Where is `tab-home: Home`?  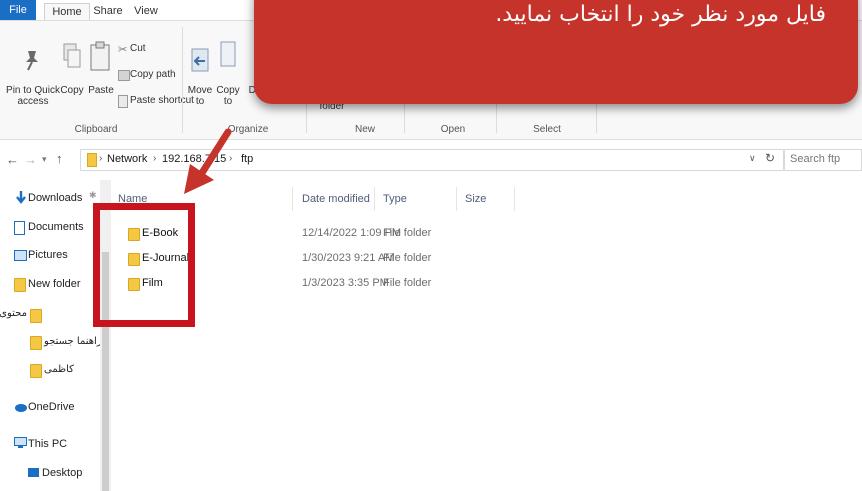 tab-home: Home is located at coordinates (67, 12).